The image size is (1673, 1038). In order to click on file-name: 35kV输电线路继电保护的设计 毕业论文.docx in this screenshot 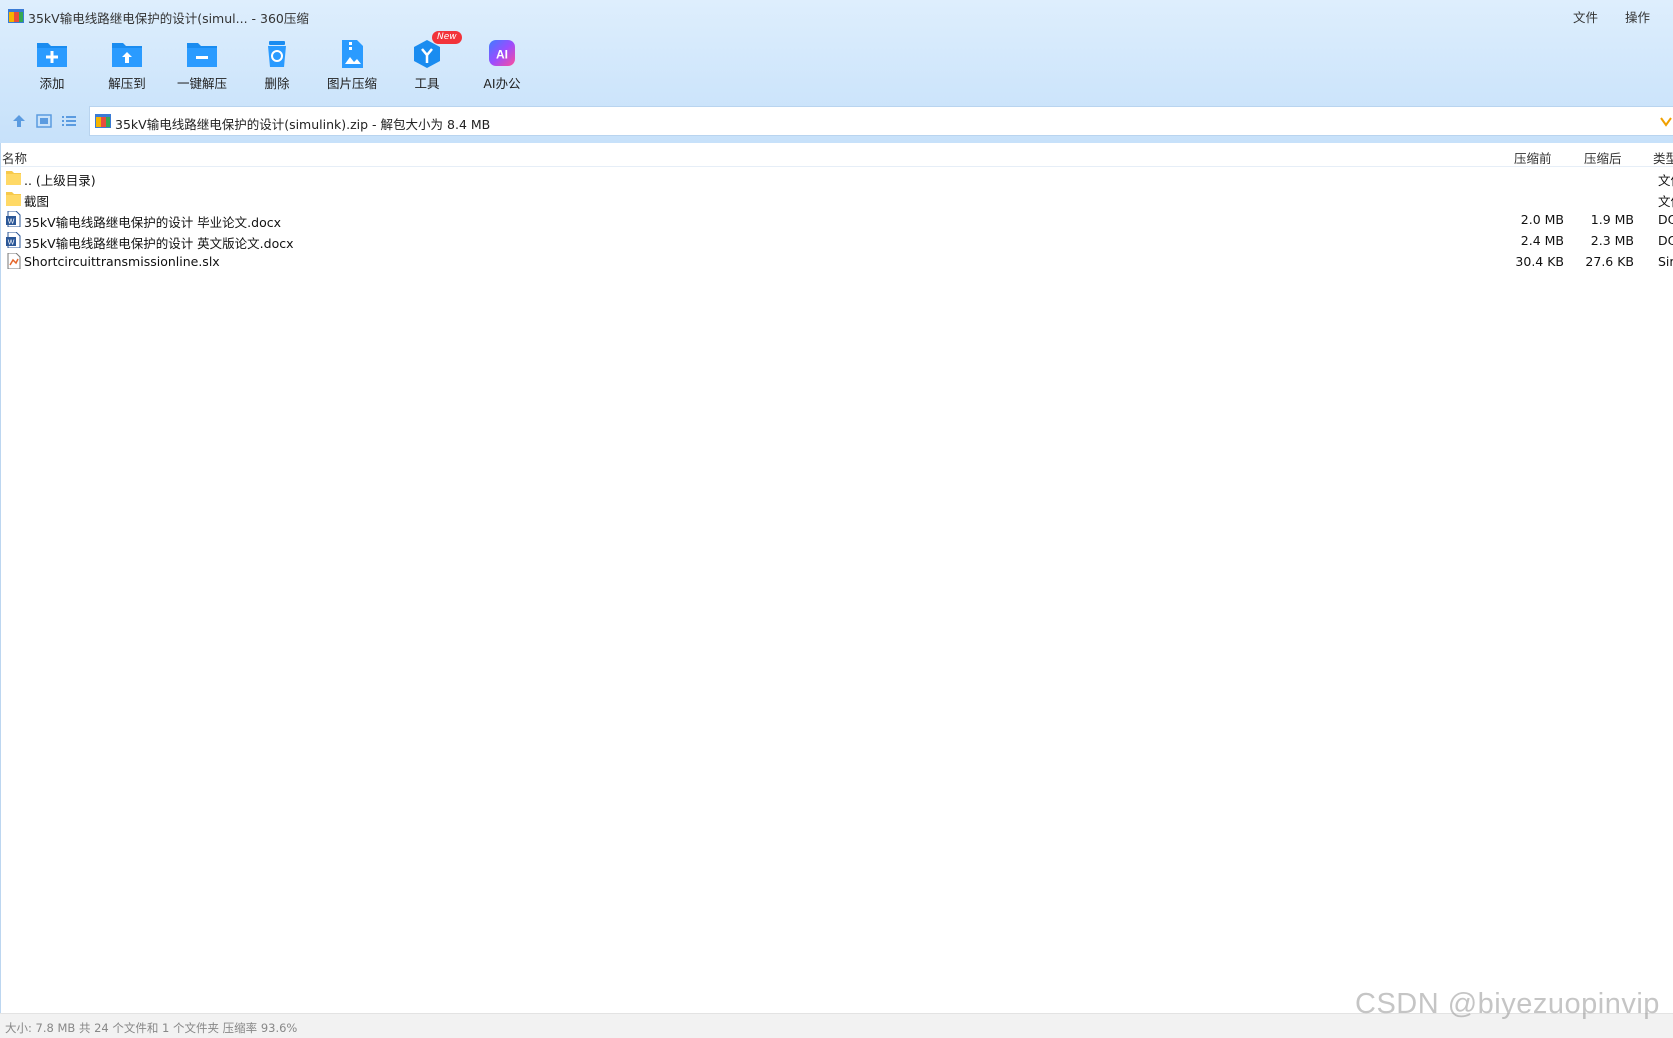, I will do `click(152, 222)`.